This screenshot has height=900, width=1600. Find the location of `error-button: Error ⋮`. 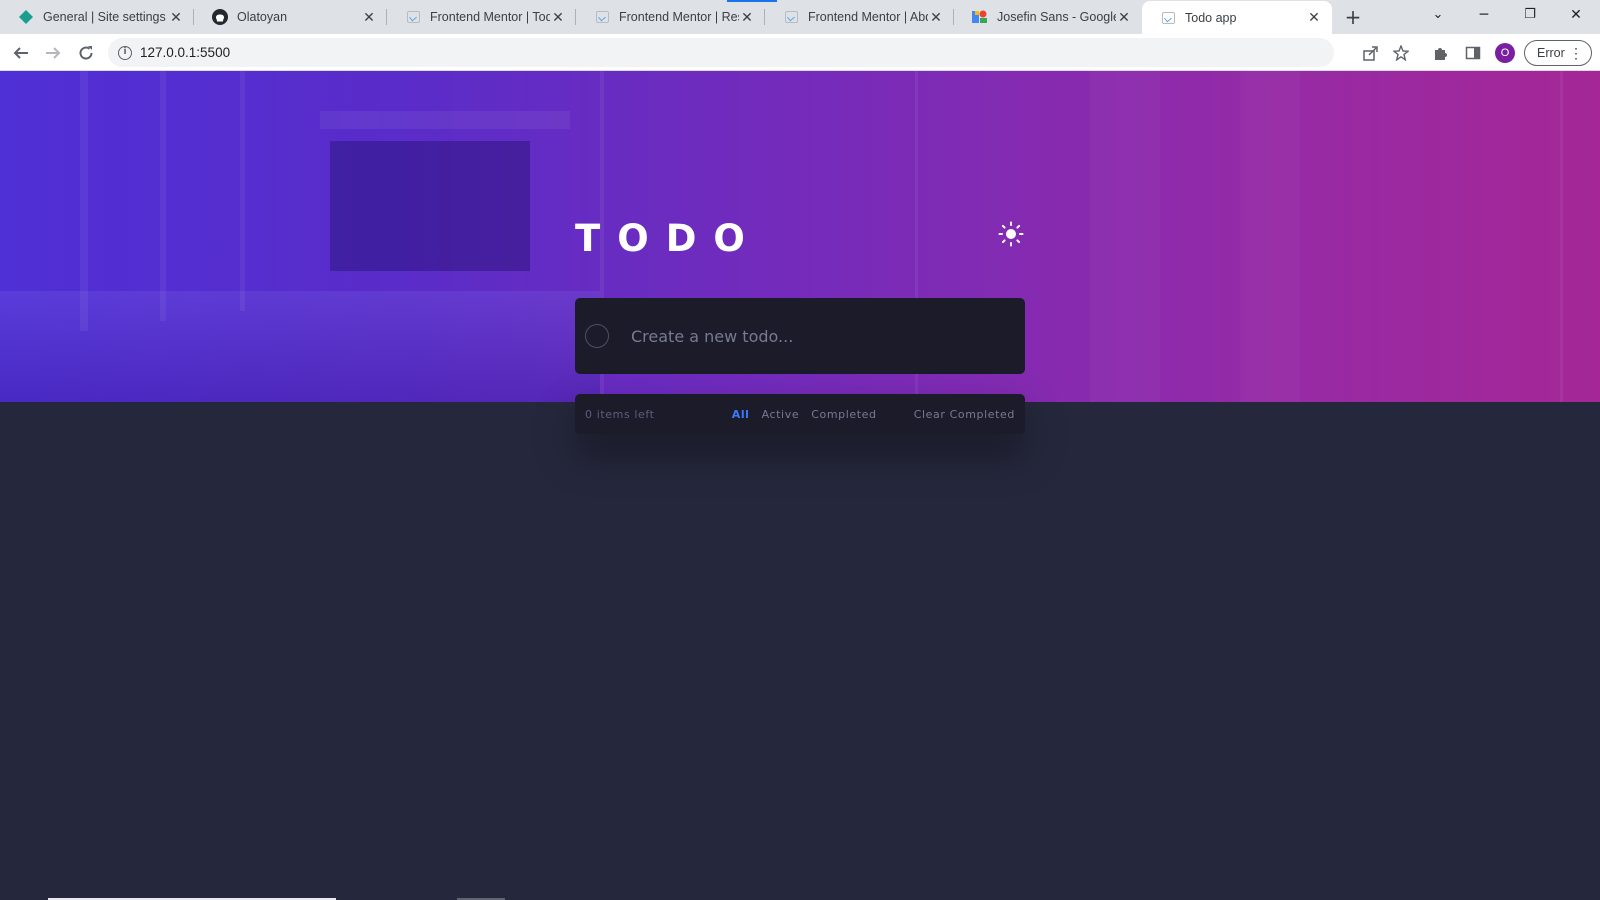

error-button: Error ⋮ is located at coordinates (1558, 53).